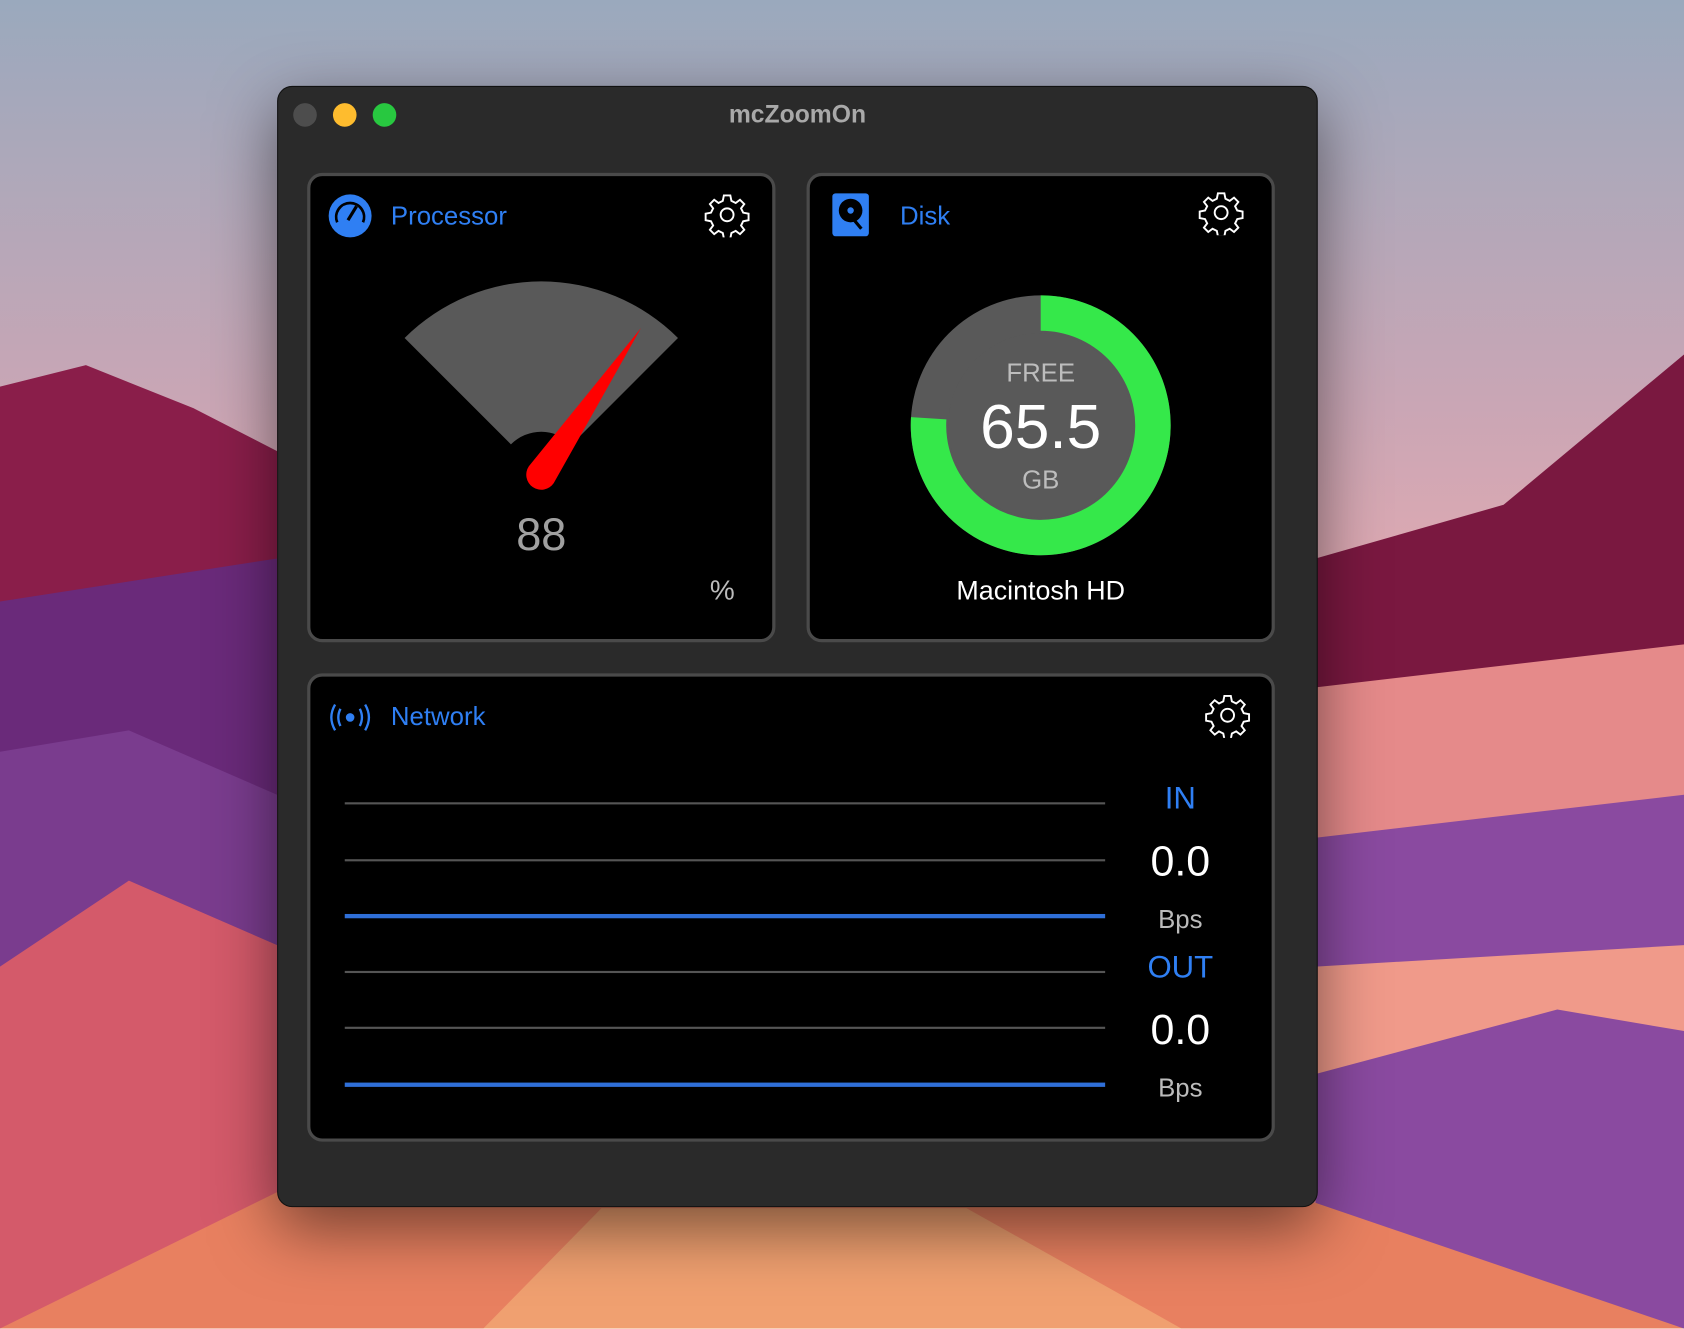  I want to click on cpu-unit: %, so click(722, 589).